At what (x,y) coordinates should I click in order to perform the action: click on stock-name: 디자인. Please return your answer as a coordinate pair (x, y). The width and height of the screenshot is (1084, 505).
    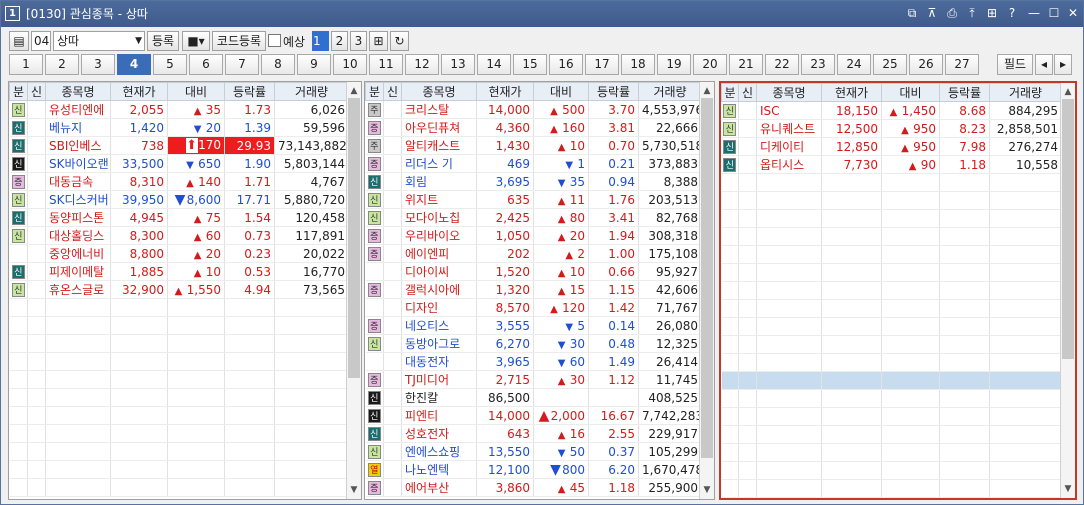
    Looking at the image, I should click on (439, 307).